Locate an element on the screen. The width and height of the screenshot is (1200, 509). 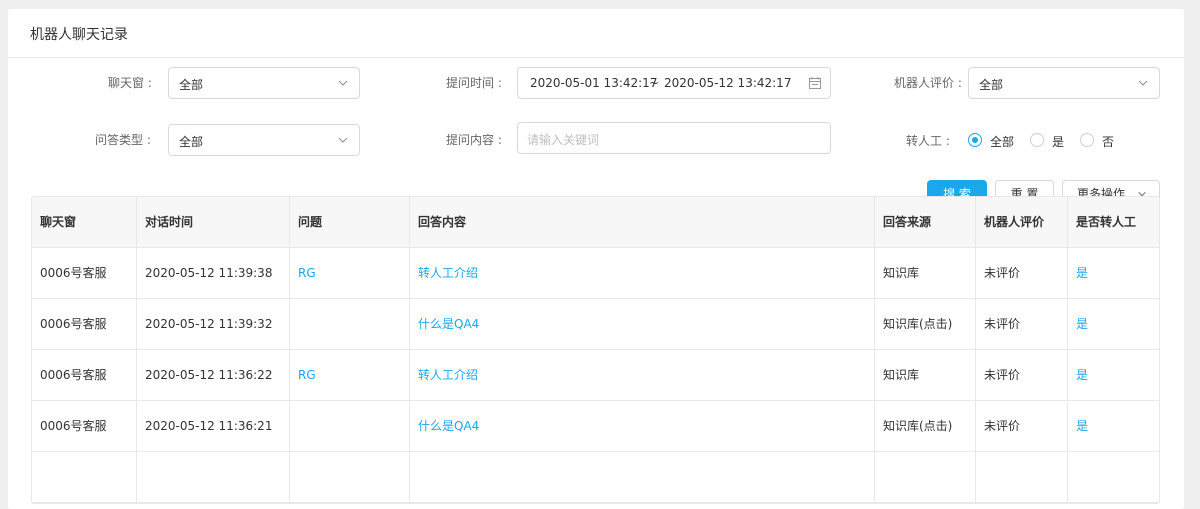
header-answer-content: 回答内容 is located at coordinates (642, 222).